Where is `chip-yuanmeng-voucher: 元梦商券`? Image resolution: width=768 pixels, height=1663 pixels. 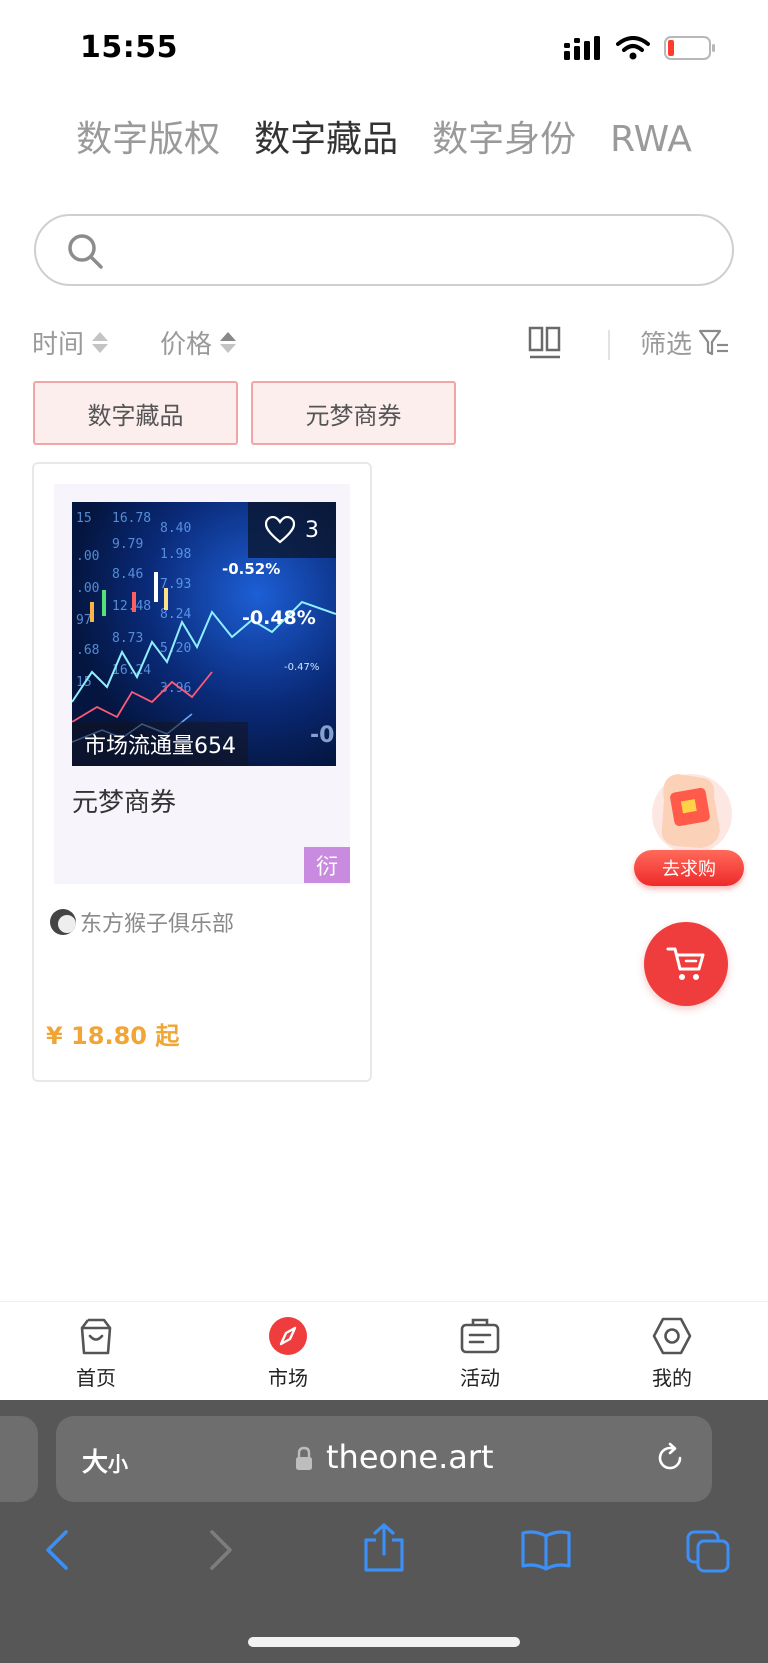
chip-yuanmeng-voucher: 元梦商券 is located at coordinates (353, 413).